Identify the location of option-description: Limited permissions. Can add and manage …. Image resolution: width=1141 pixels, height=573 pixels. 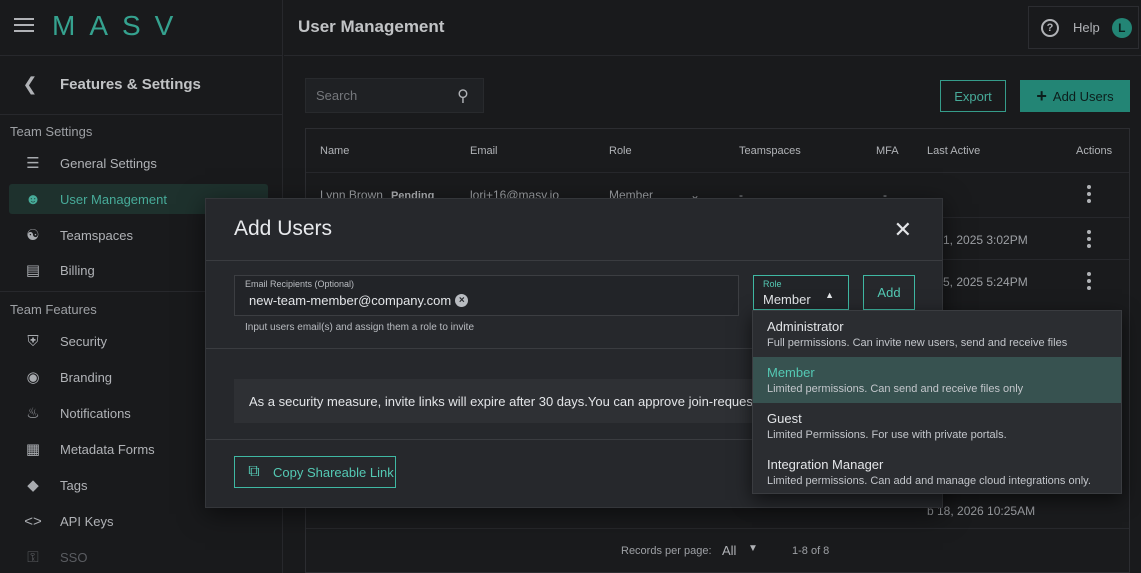
(929, 481).